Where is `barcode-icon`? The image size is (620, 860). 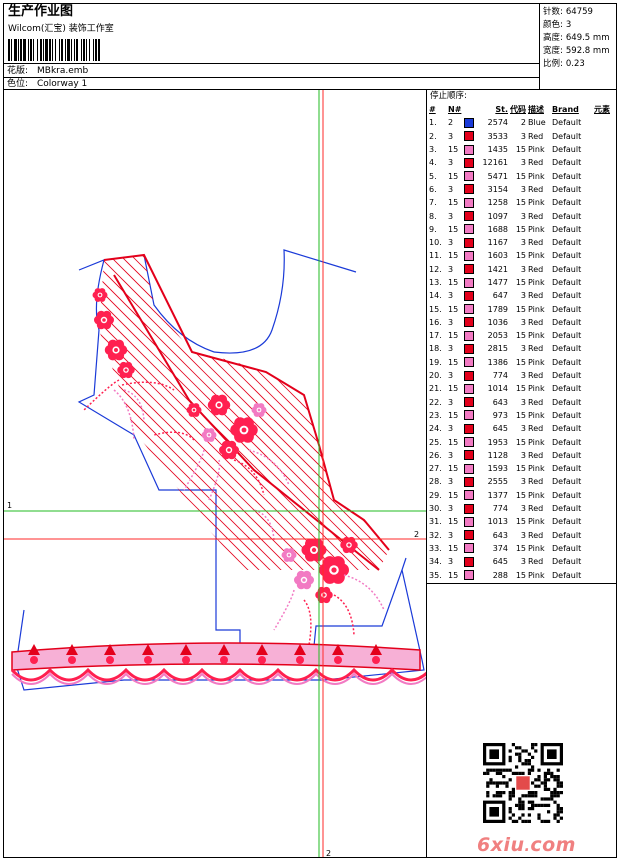 barcode-icon is located at coordinates (54, 50).